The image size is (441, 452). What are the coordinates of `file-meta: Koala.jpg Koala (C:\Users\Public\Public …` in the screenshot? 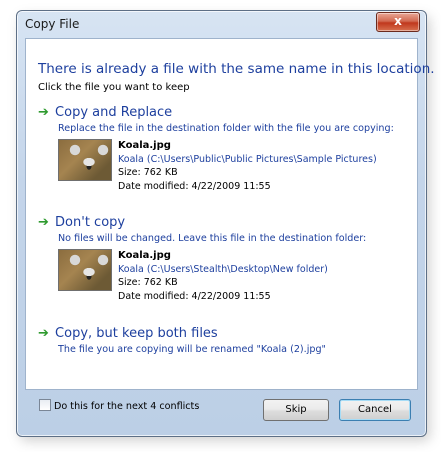 It's located at (247, 166).